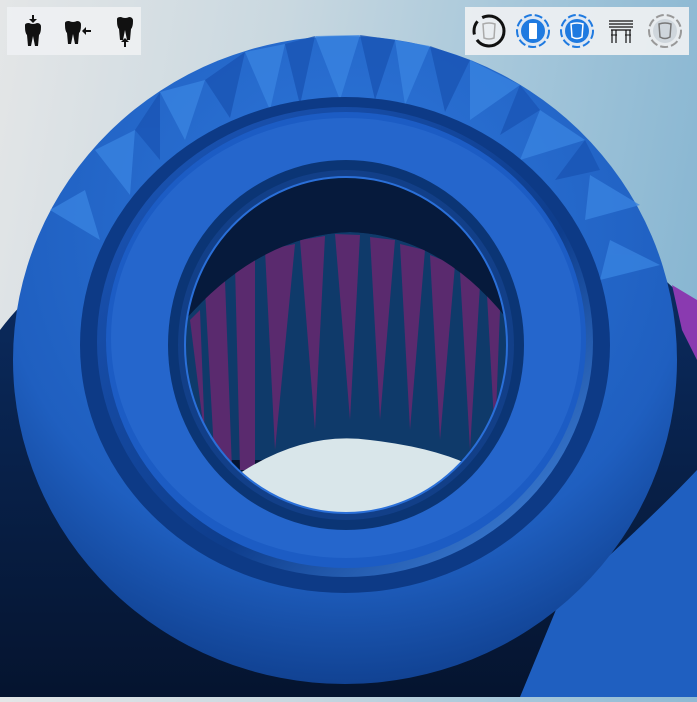 This screenshot has height=702, width=697. I want to click on bridge-abutments-icon, so click(621, 31).